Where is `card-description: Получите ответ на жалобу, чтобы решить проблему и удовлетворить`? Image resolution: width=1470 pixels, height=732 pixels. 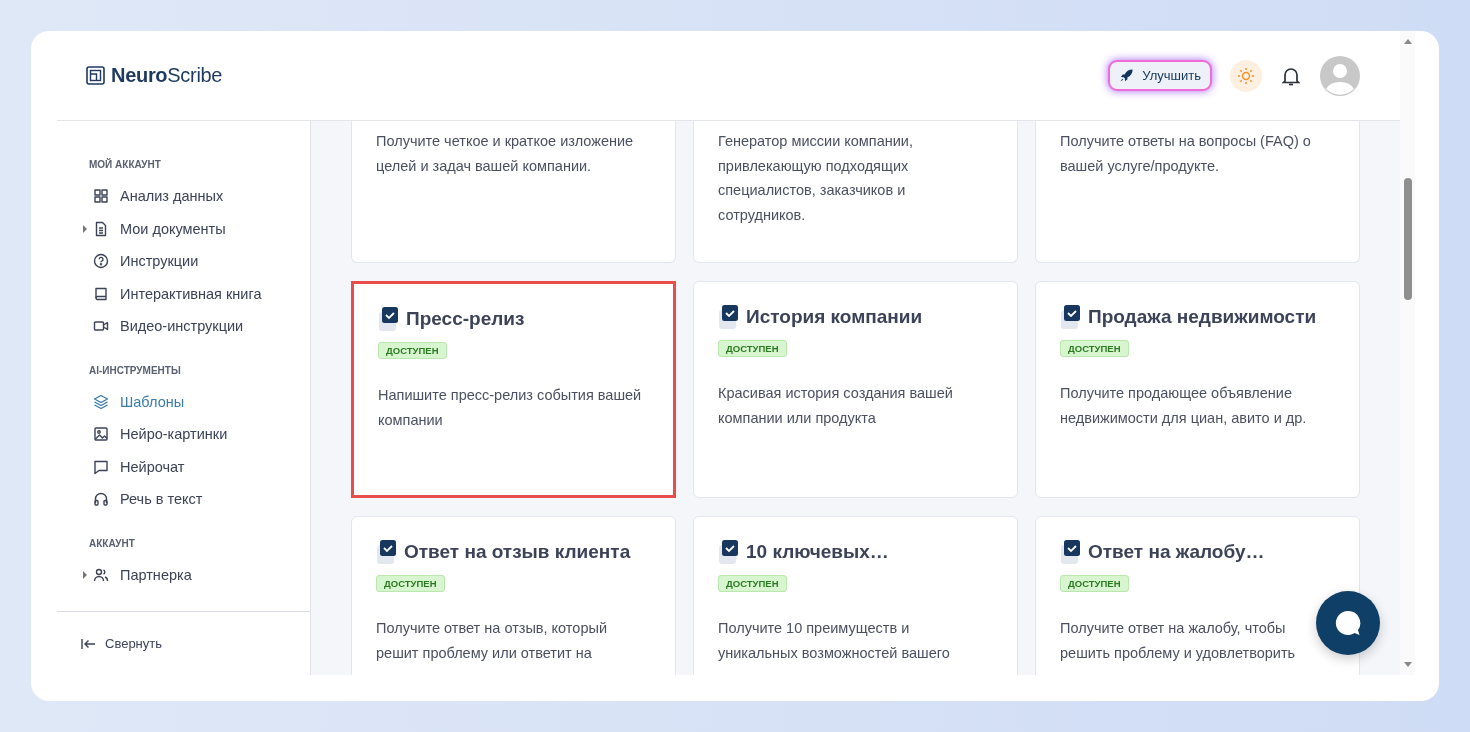
card-description: Получите ответ на жалобу, чтобы решить проблему и удовлетворить is located at coordinates (1178, 641).